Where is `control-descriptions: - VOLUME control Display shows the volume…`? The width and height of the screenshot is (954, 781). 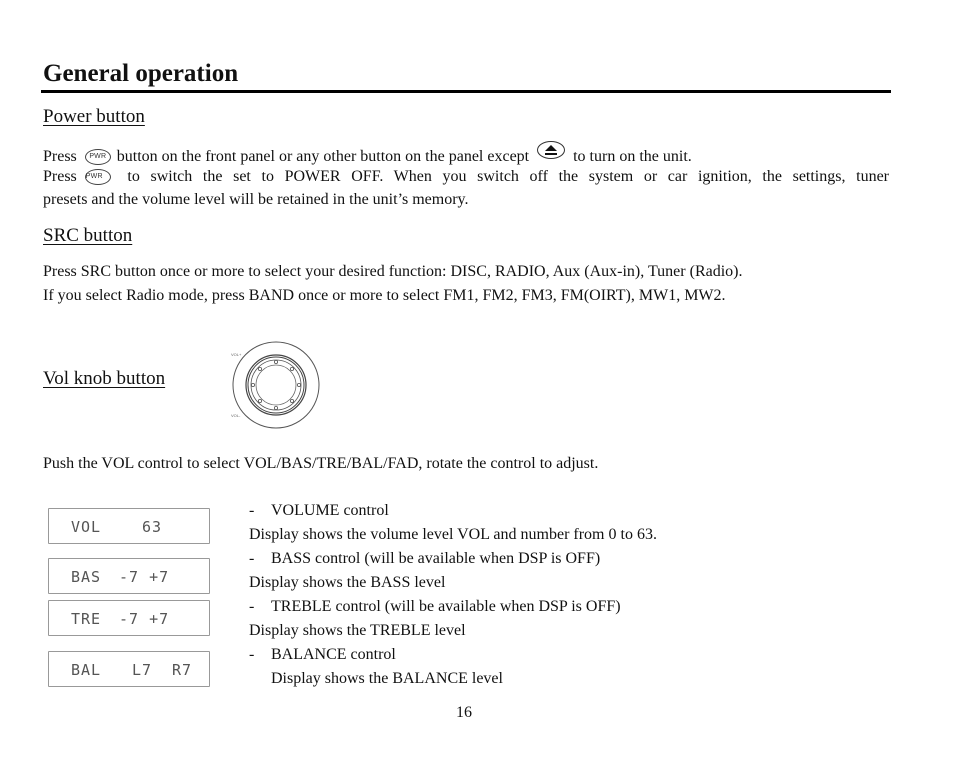 control-descriptions: - VOLUME control Display shows the volume… is located at coordinates (453, 595).